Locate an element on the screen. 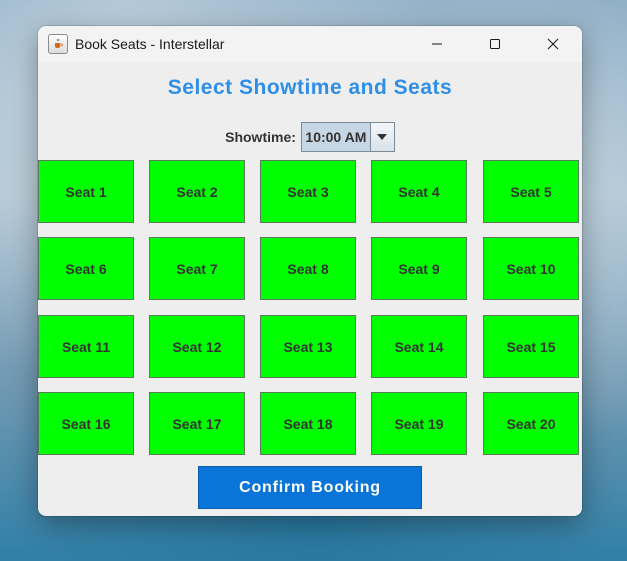 The image size is (627, 561). seat-button-12: Seat 12 is located at coordinates (197, 346).